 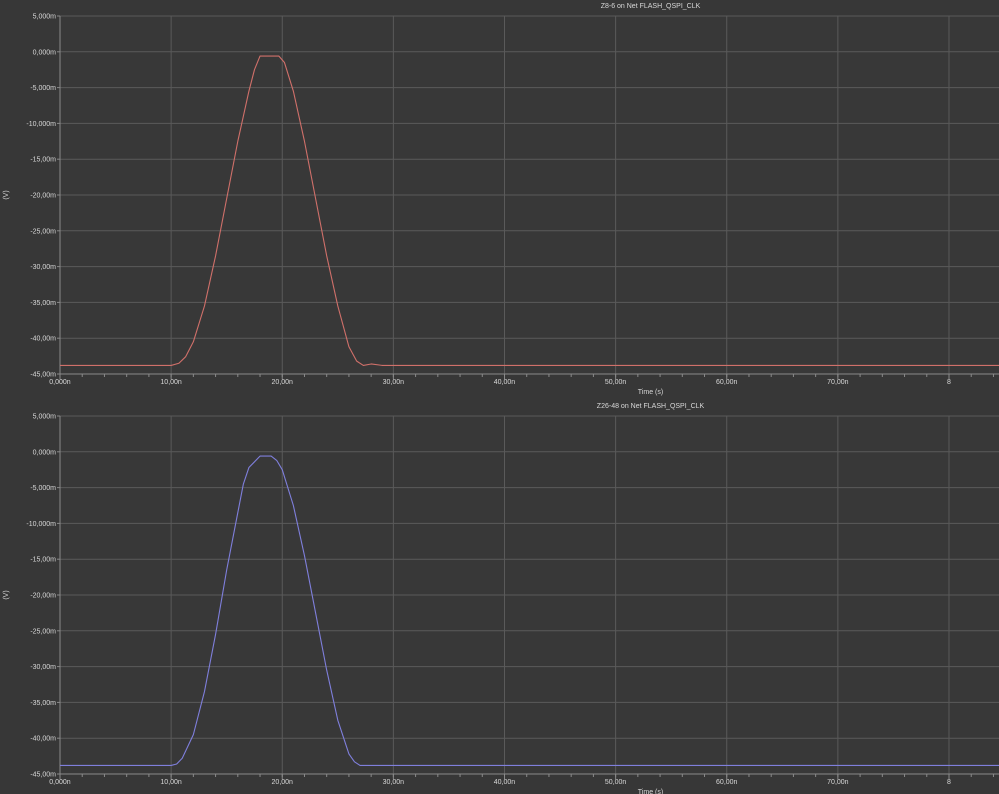 I want to click on chart-title: Z8-6 on Net FLASH_QSPI_CLK, so click(x=651, y=6).